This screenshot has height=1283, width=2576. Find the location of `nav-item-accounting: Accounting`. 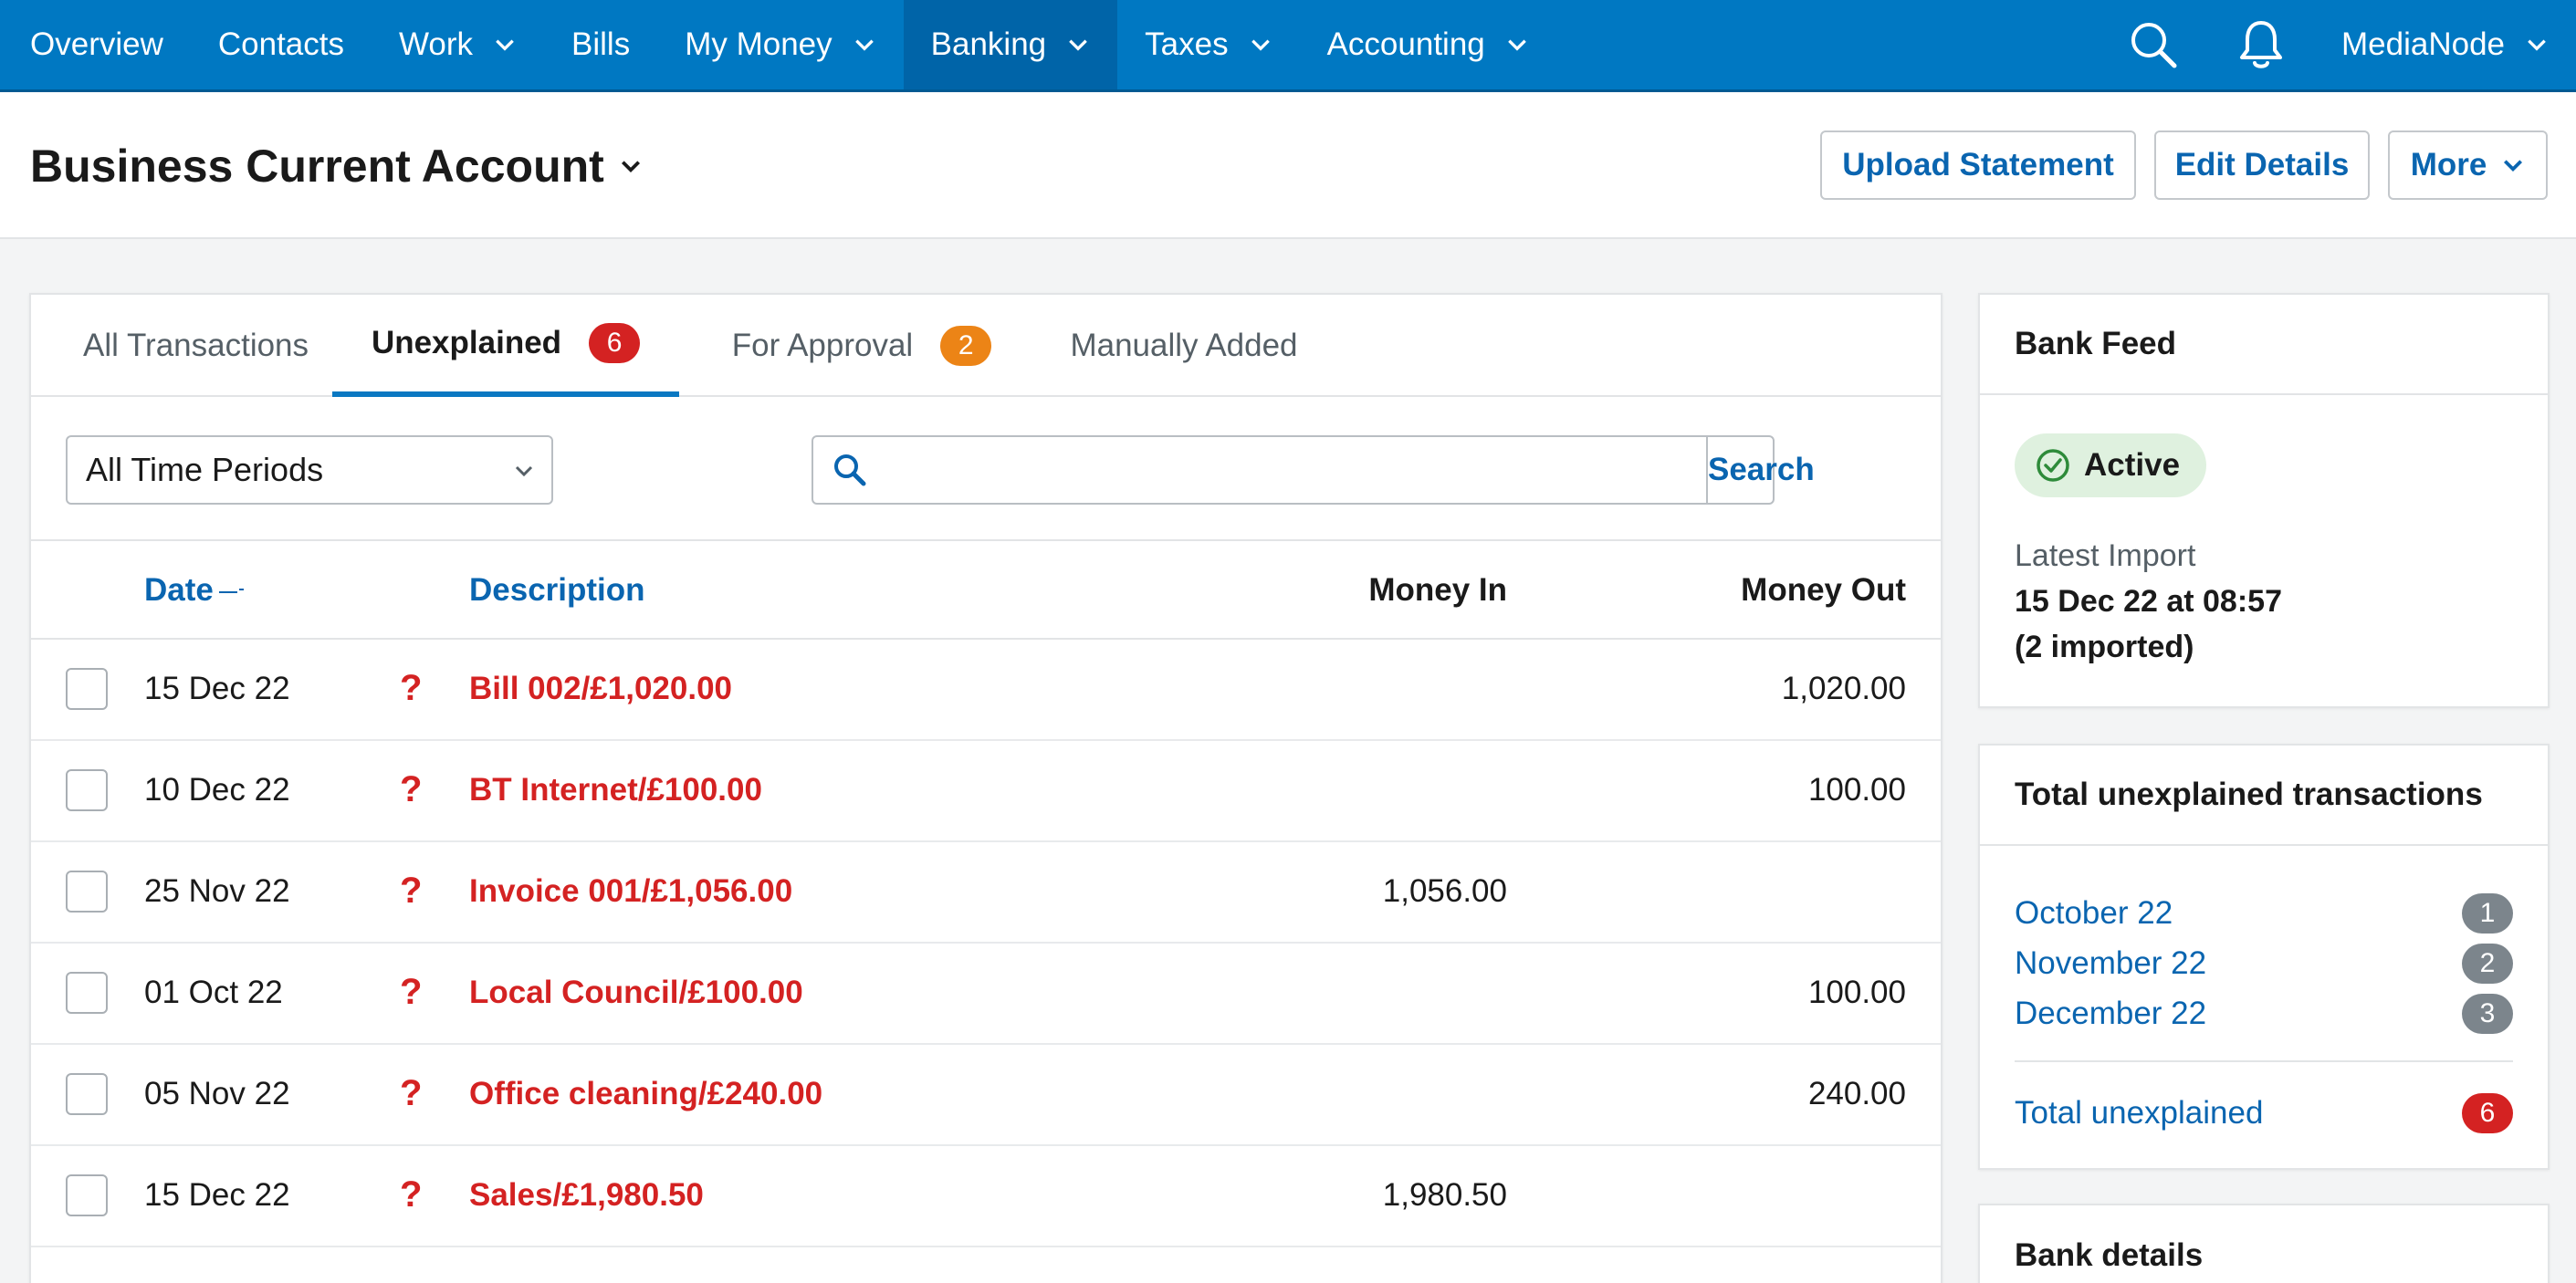

nav-item-accounting: Accounting is located at coordinates (1428, 44).